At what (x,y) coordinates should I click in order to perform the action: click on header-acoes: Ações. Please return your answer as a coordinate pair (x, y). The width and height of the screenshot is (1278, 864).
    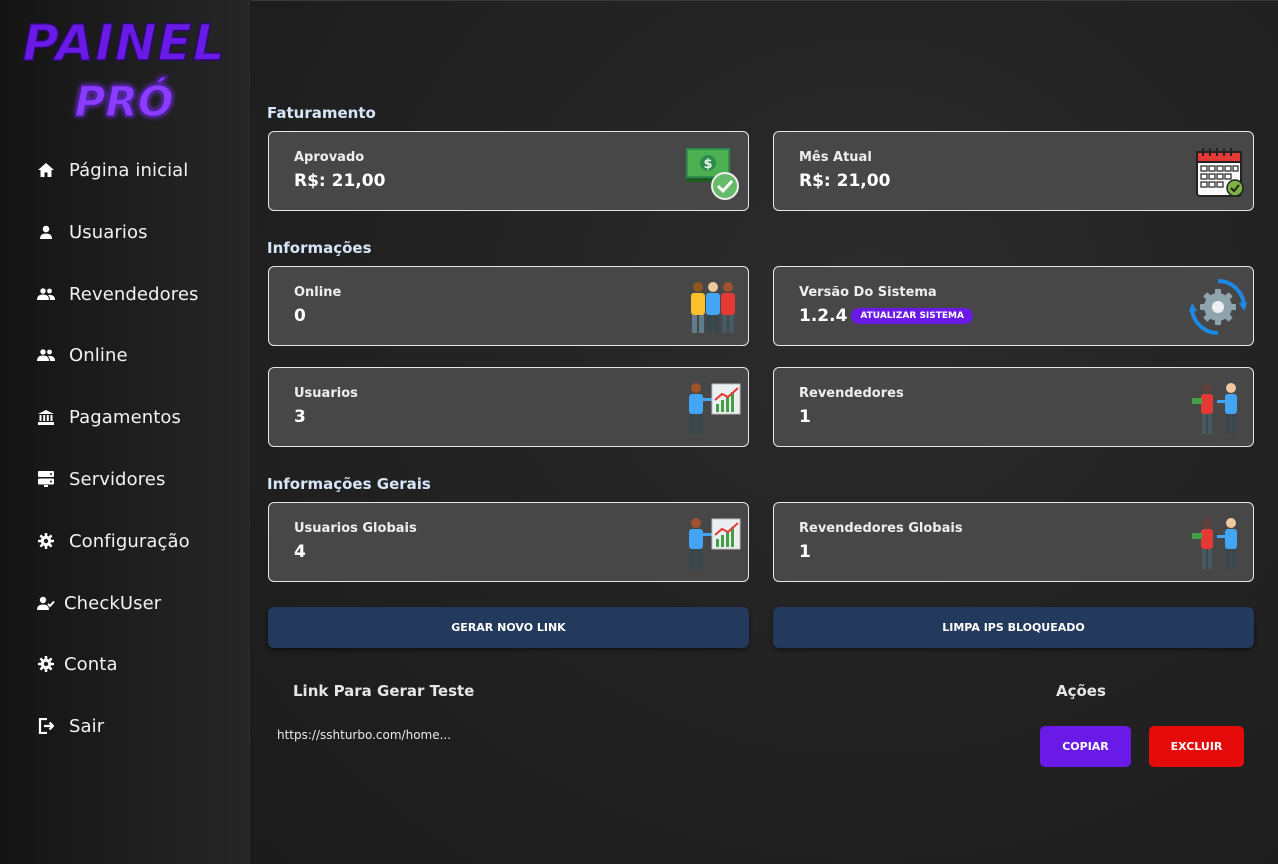
    Looking at the image, I should click on (1081, 691).